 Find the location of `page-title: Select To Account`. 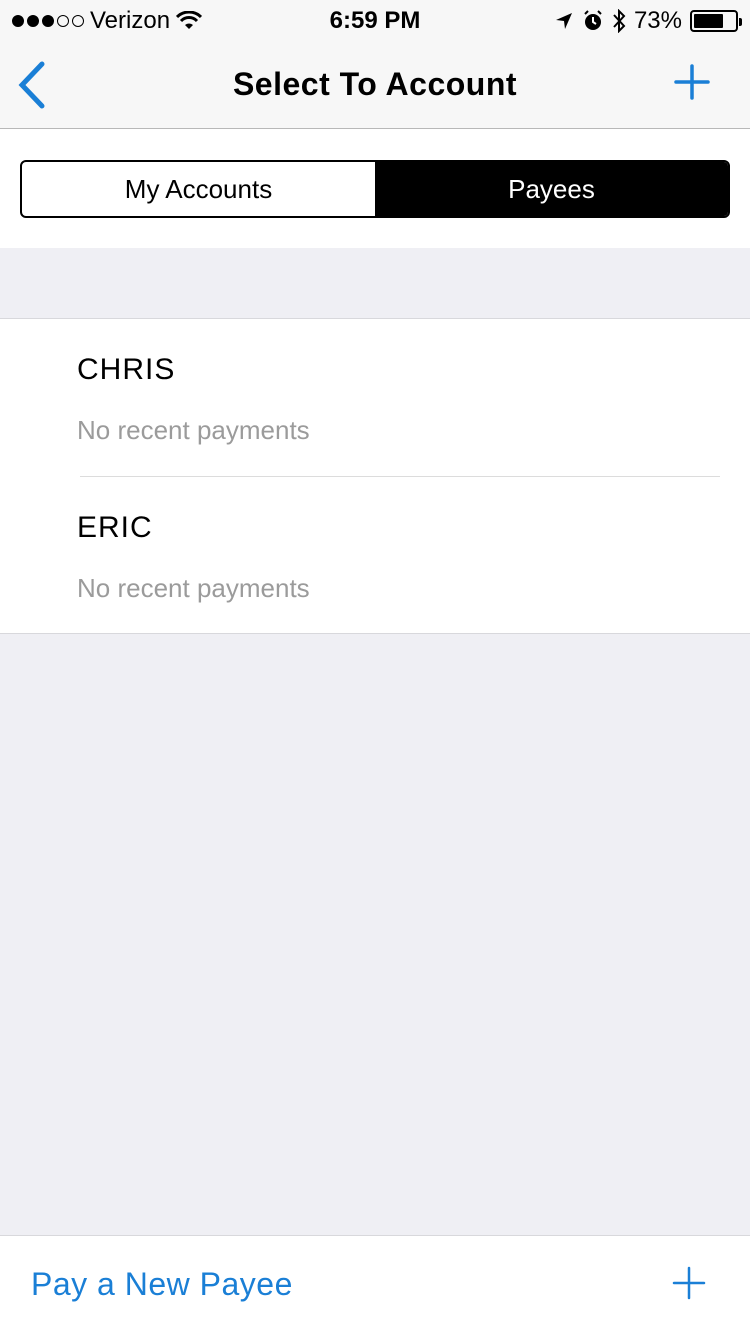

page-title: Select To Account is located at coordinates (375, 84).